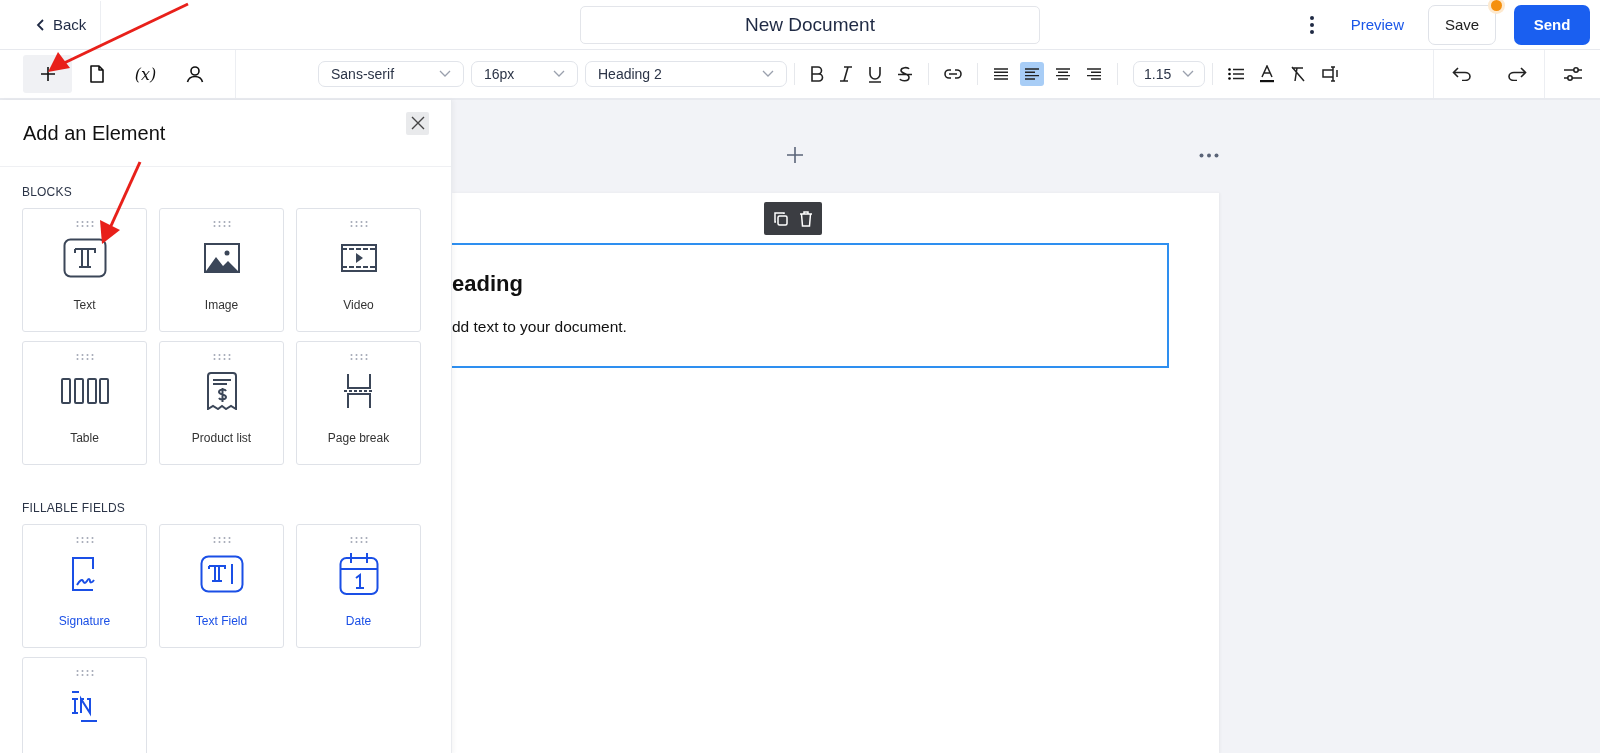 The image size is (1600, 753). Describe the element at coordinates (84, 305) in the screenshot. I see `element-label: Text` at that location.